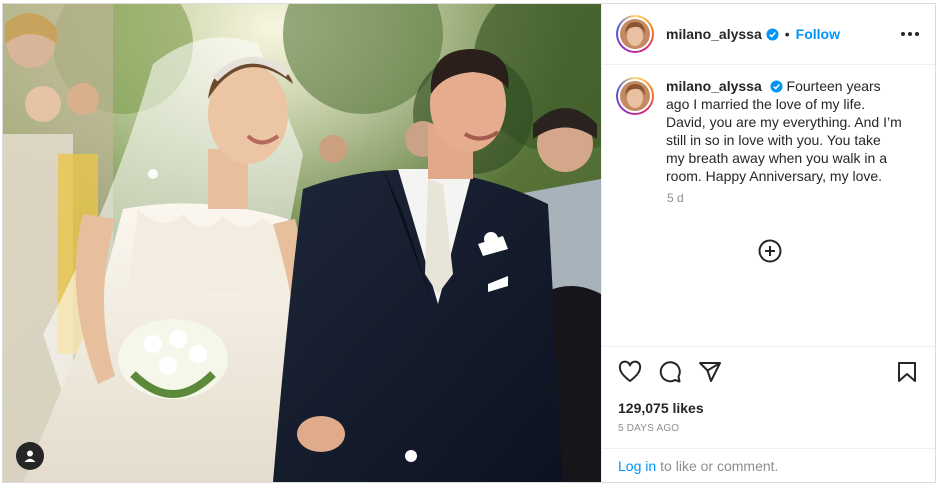 The height and width of the screenshot is (486, 941). I want to click on avatar, so click(635, 34).